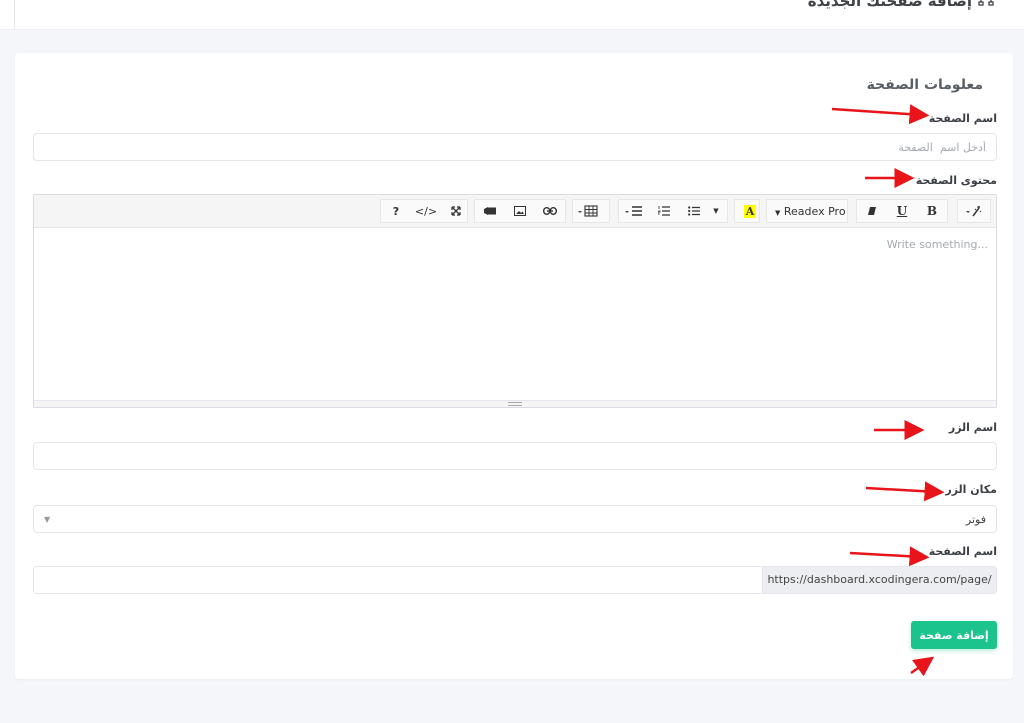 Image resolution: width=1024 pixels, height=723 pixels. Describe the element at coordinates (694, 211) in the screenshot. I see `unordered-list-icon` at that location.